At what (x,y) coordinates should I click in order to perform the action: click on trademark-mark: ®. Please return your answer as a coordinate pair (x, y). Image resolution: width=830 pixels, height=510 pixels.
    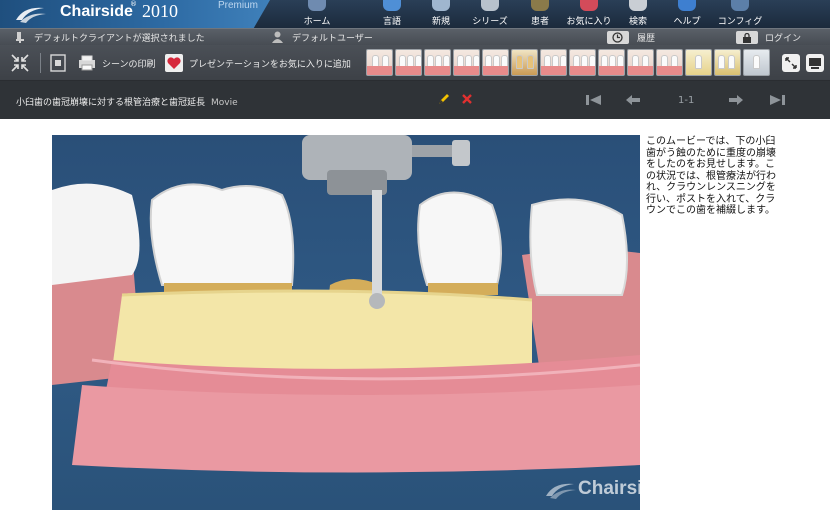
    Looking at the image, I should click on (133, 4).